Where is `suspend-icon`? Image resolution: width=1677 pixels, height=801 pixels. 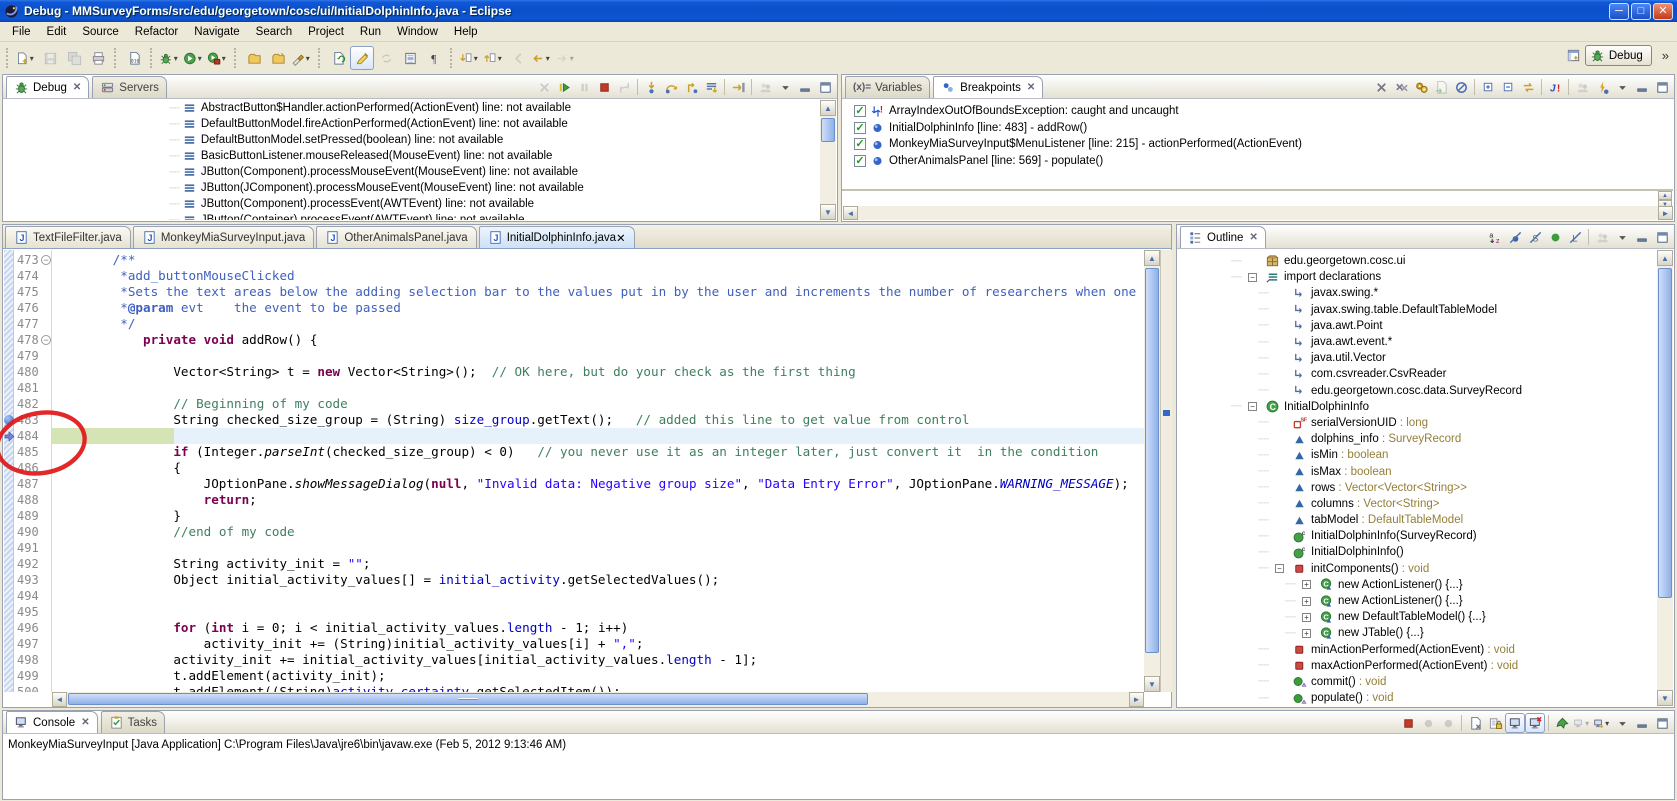 suspend-icon is located at coordinates (584, 87).